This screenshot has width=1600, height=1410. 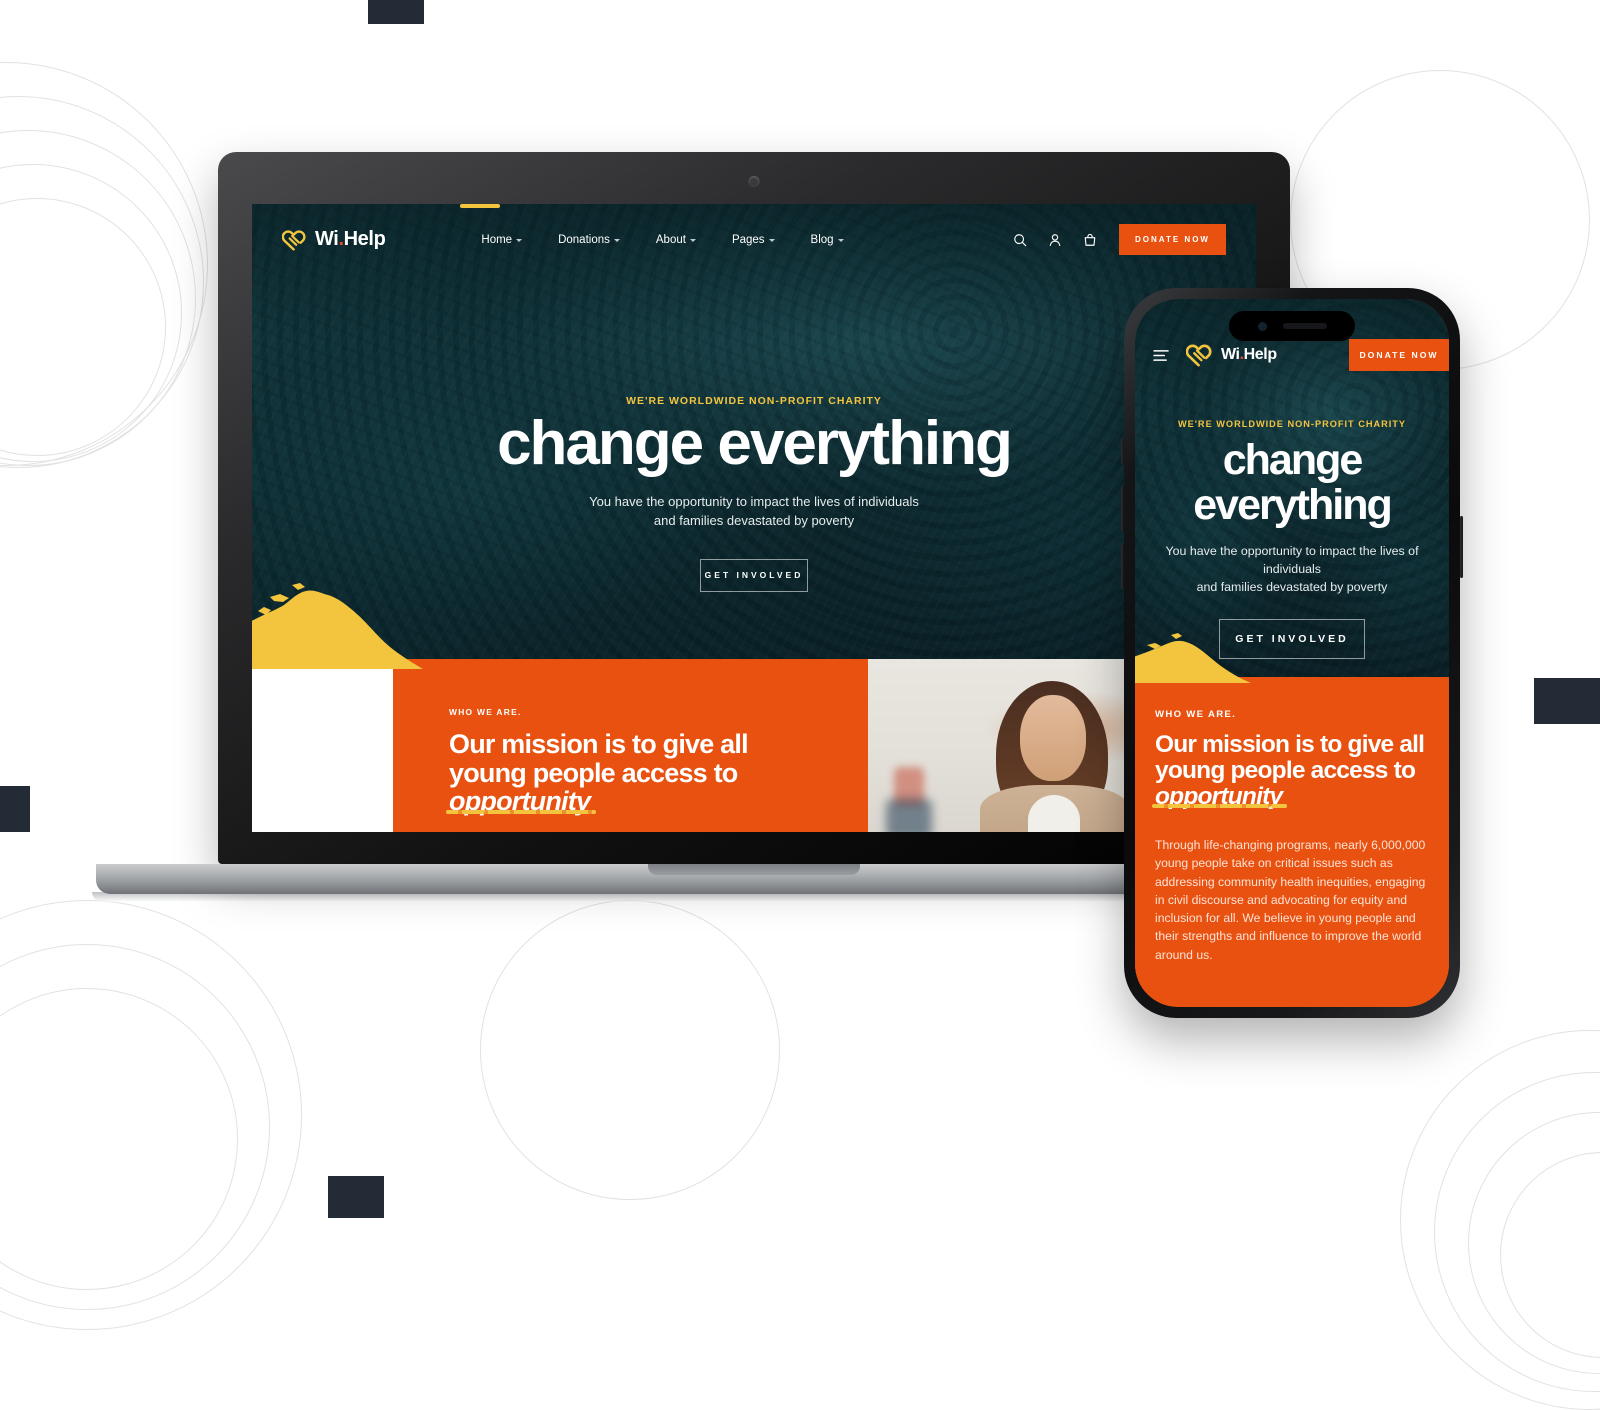 What do you see at coordinates (502, 240) in the screenshot?
I see `nav-item-home: Home` at bounding box center [502, 240].